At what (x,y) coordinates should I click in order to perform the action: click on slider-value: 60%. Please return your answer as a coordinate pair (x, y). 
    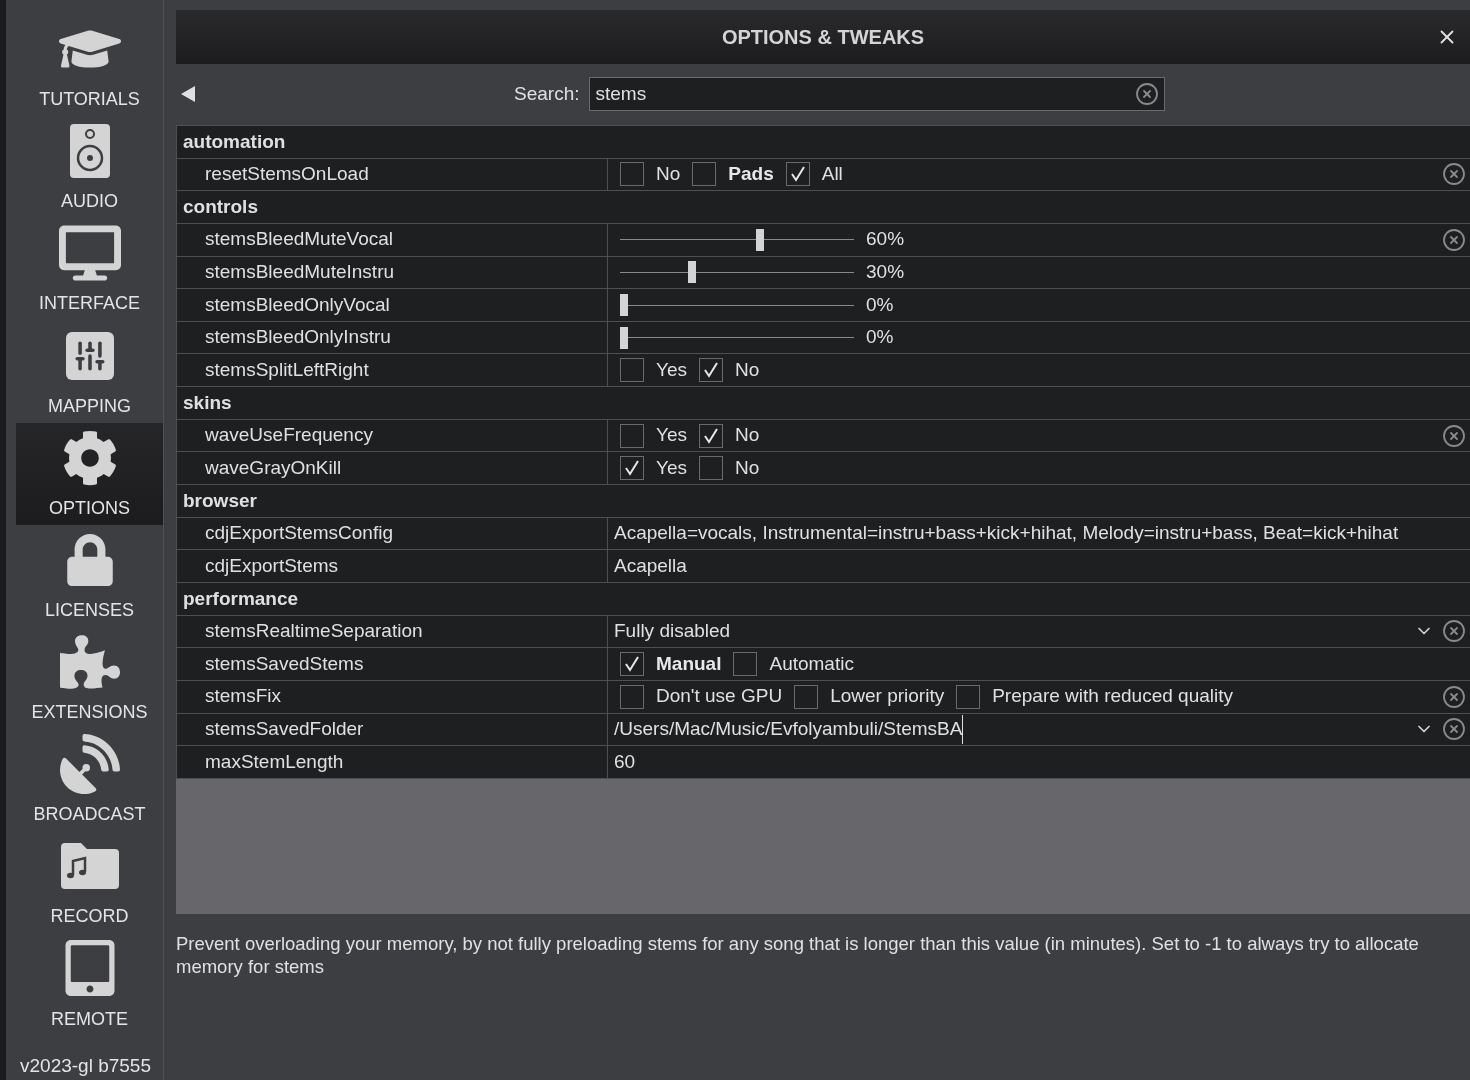
    Looking at the image, I should click on (885, 239).